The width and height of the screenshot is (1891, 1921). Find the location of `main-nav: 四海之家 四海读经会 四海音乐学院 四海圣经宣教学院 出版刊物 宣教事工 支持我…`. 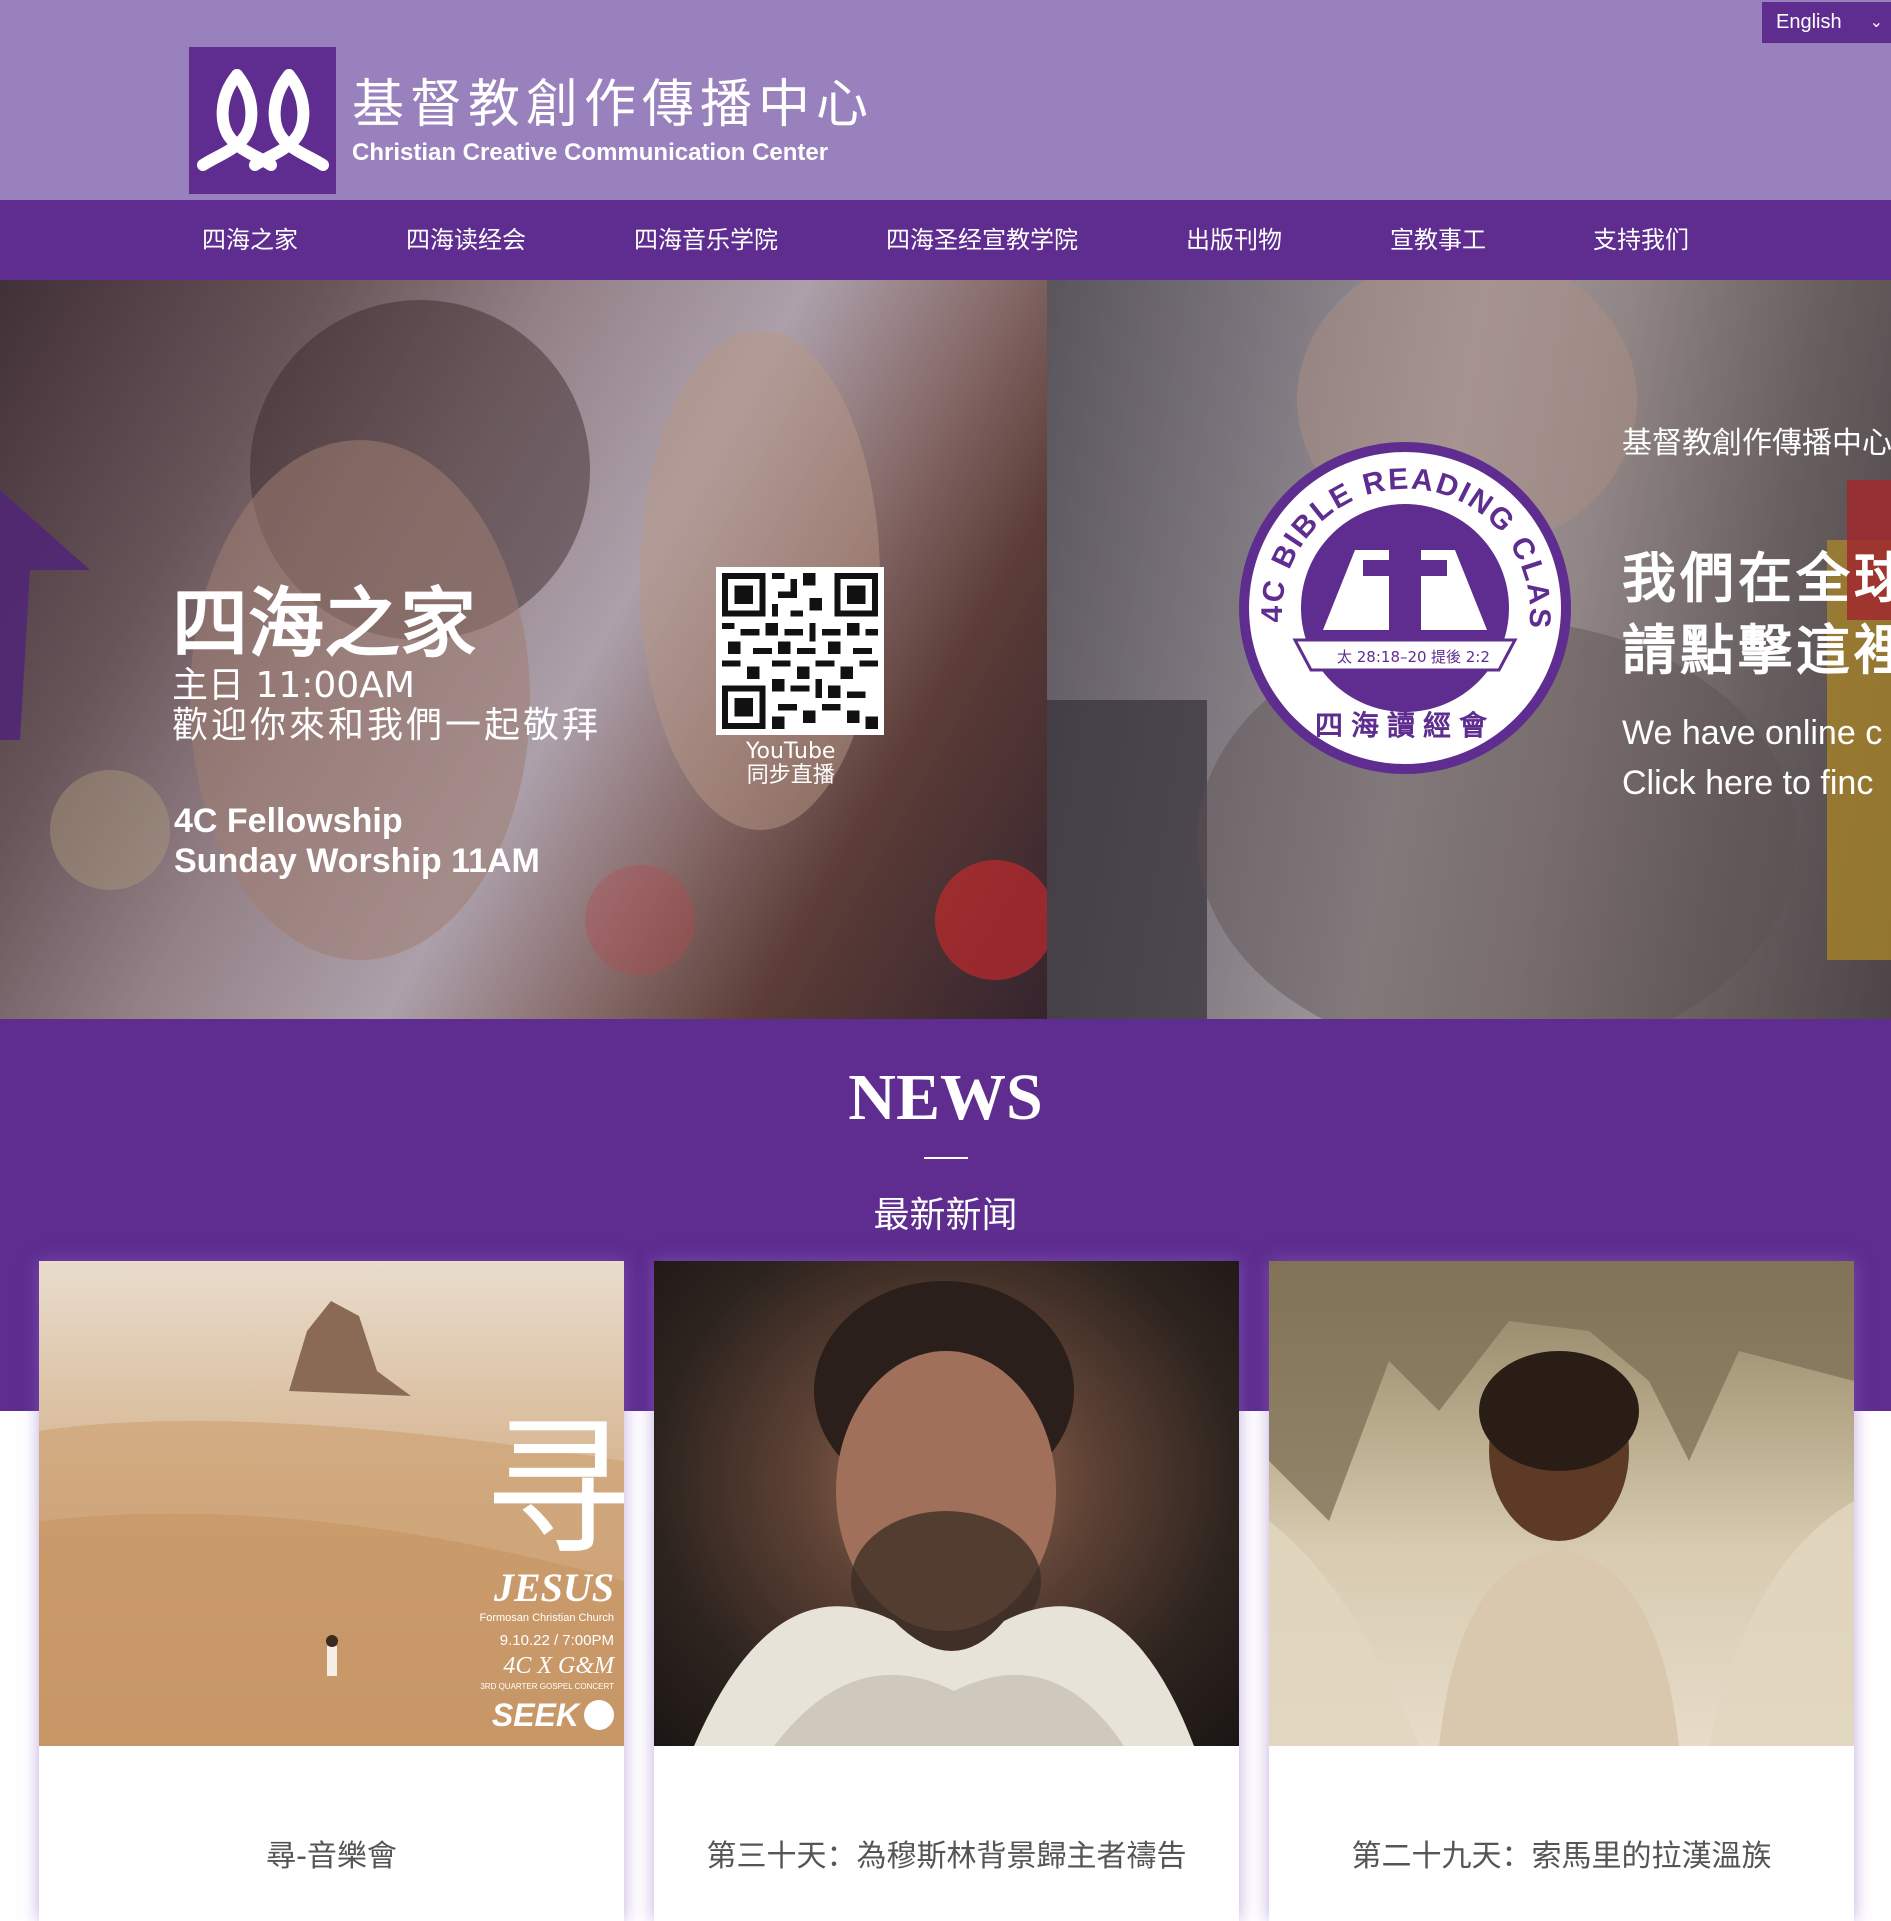

main-nav: 四海之家 四海读经会 四海音乐学院 四海圣经宣教学院 出版刊物 宣教事工 支持我… is located at coordinates (945, 240).